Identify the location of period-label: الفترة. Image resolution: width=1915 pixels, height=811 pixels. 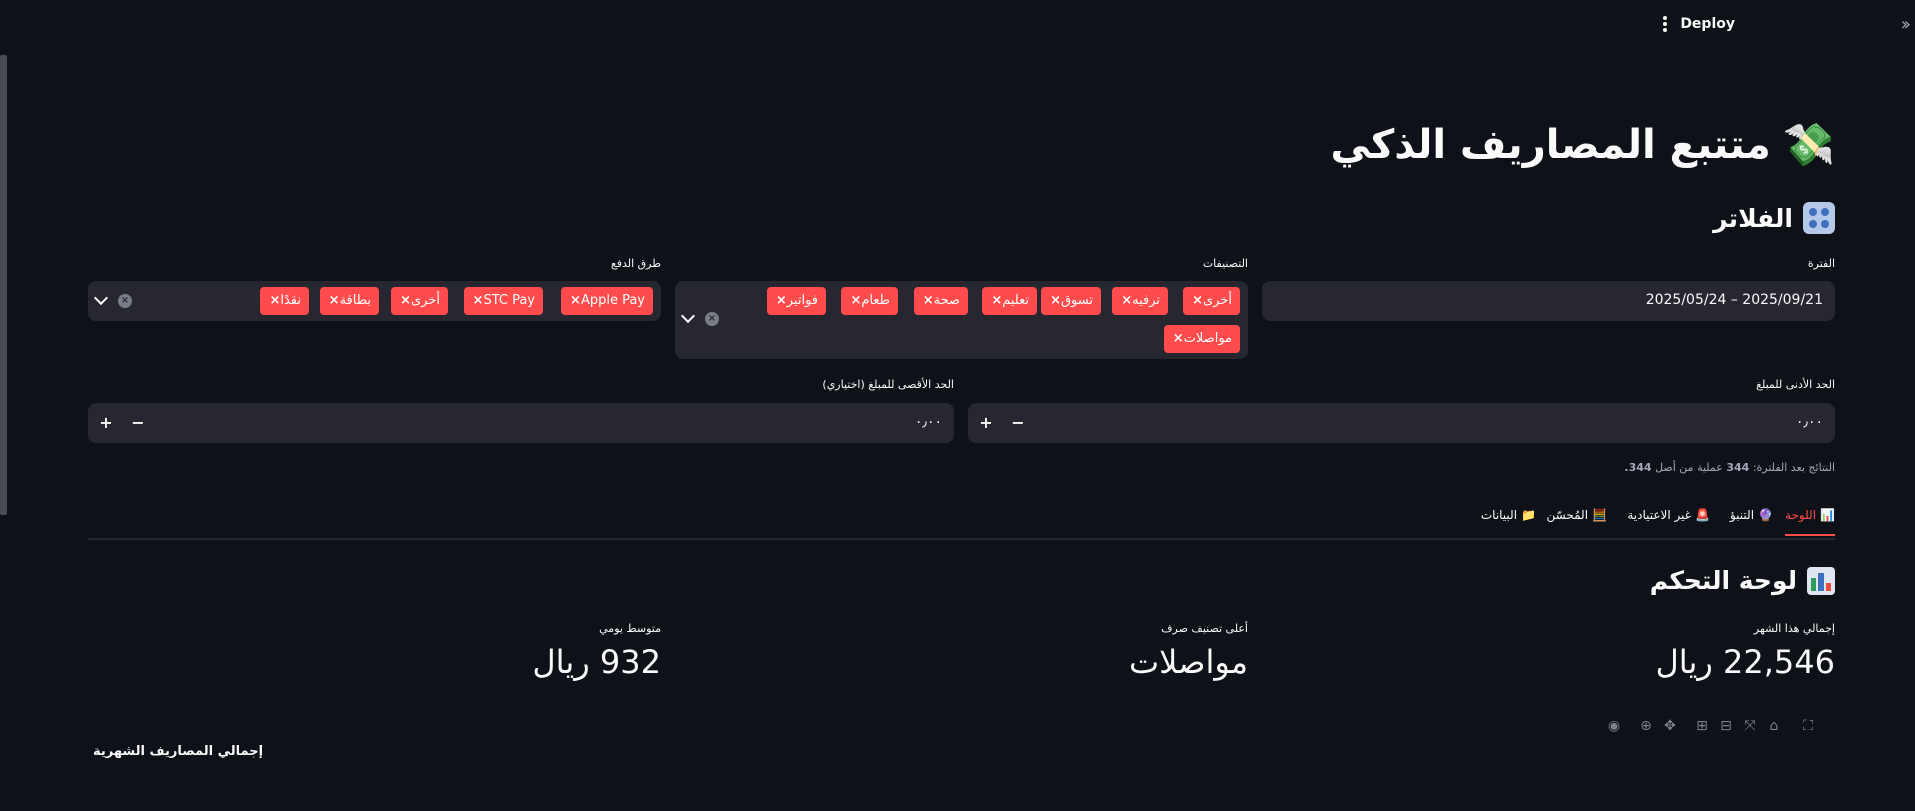
(1821, 263).